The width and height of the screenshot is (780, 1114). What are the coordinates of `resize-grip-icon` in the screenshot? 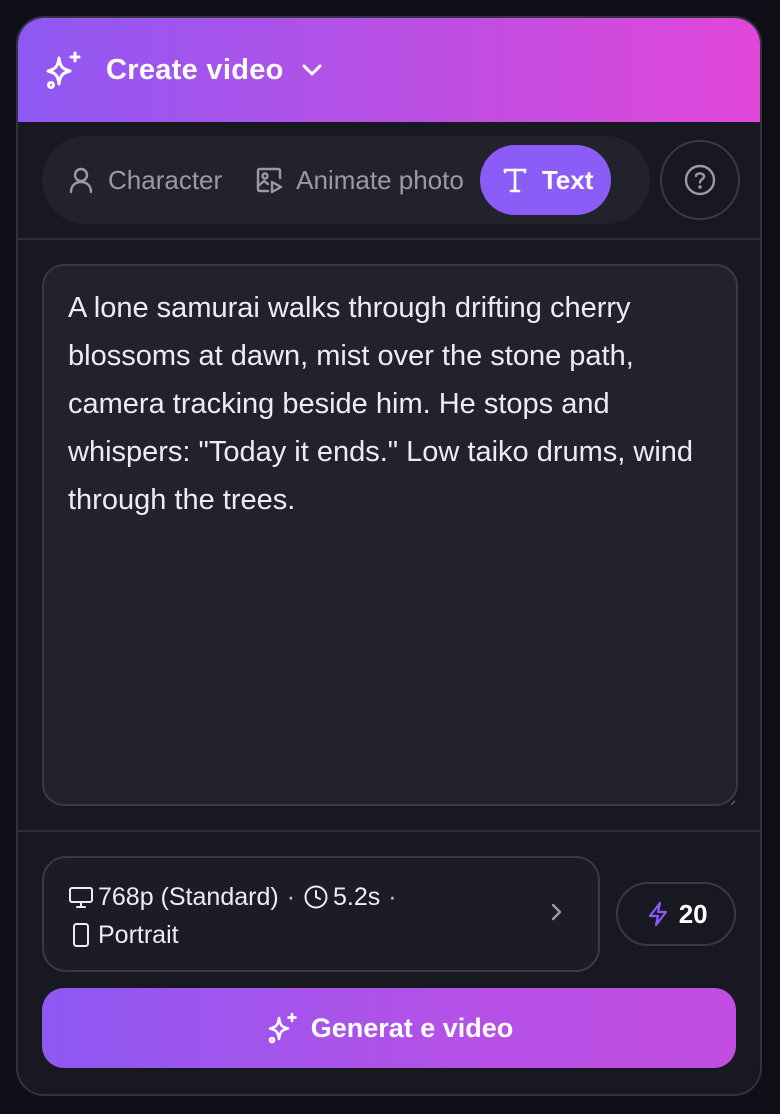 It's located at (733, 803).